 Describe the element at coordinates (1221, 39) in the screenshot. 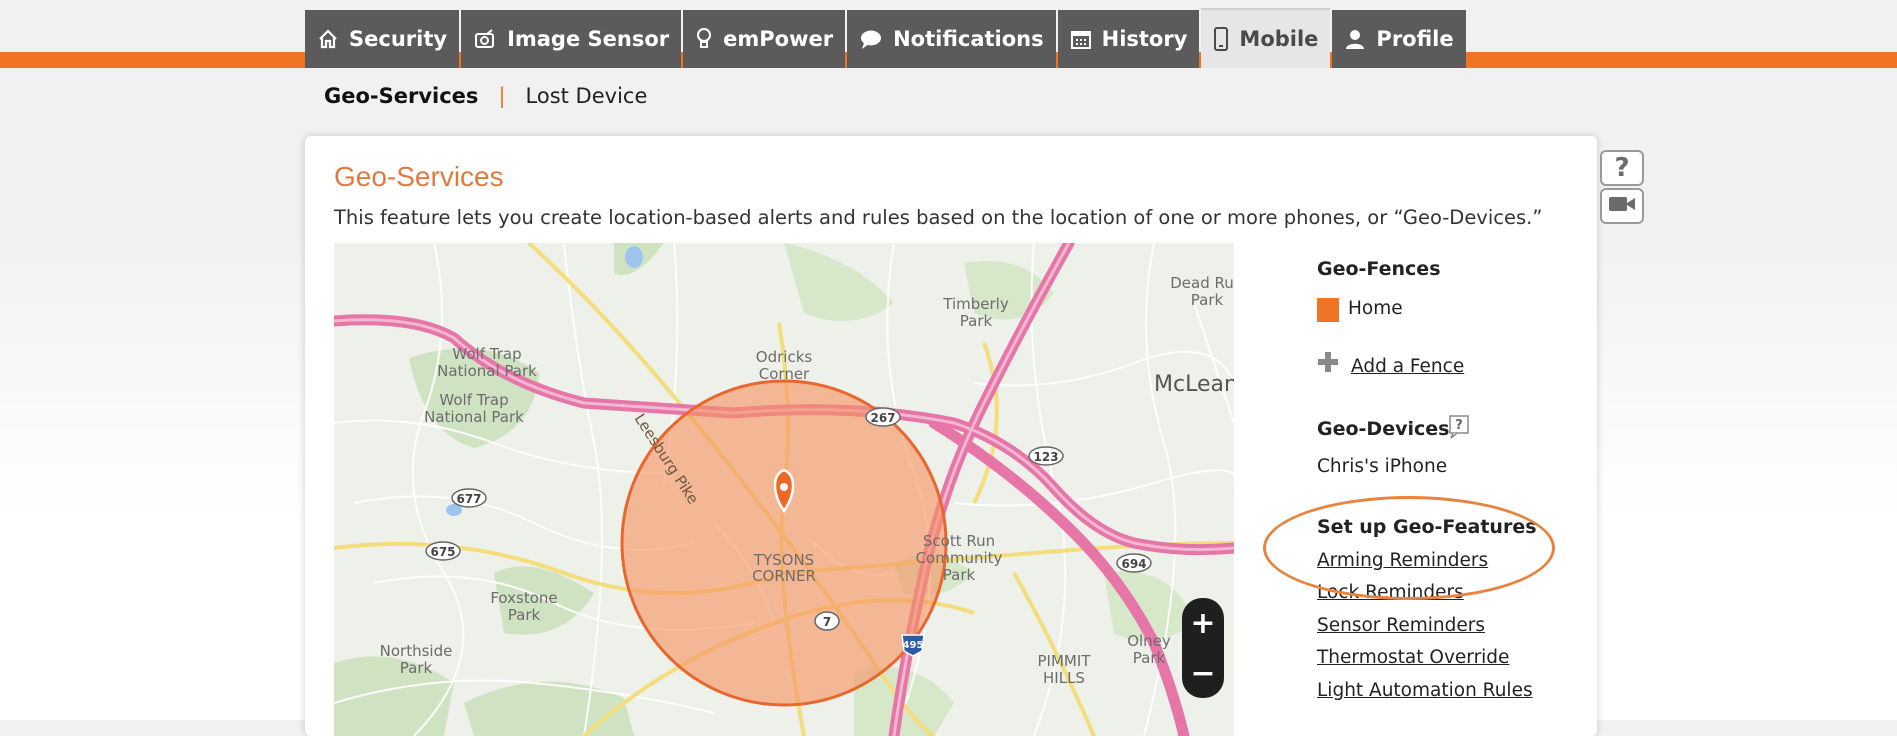

I see `phone-icon` at that location.